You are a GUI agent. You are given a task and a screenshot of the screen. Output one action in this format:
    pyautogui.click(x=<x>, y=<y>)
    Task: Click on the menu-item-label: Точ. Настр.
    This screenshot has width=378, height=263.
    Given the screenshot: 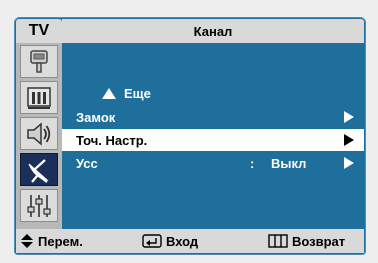 What is the action you would take?
    pyautogui.click(x=112, y=140)
    